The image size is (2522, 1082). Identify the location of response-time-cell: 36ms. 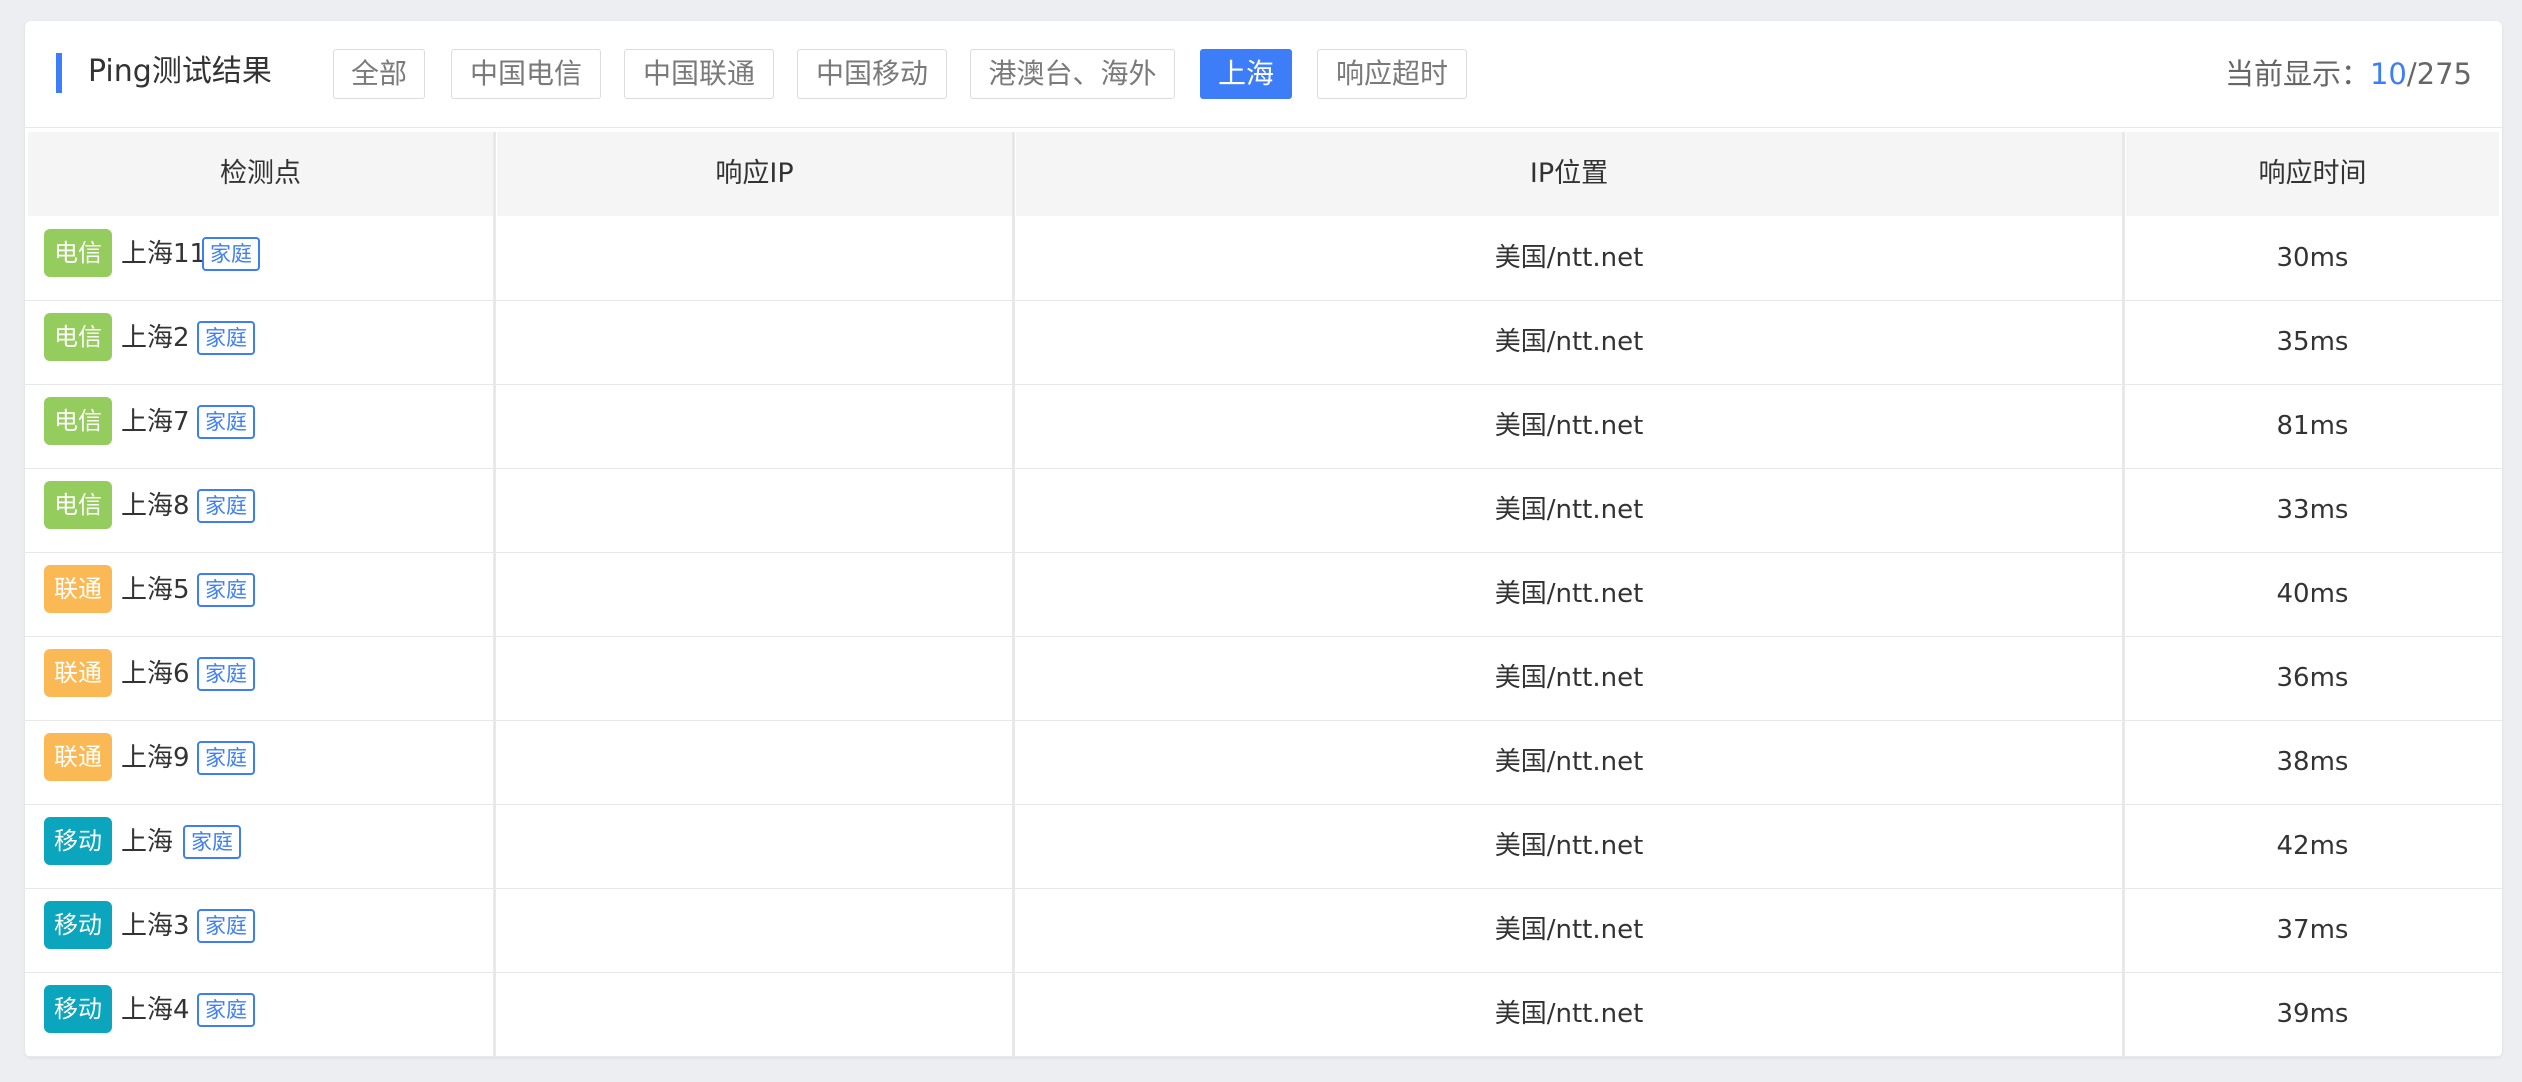
(2312, 678).